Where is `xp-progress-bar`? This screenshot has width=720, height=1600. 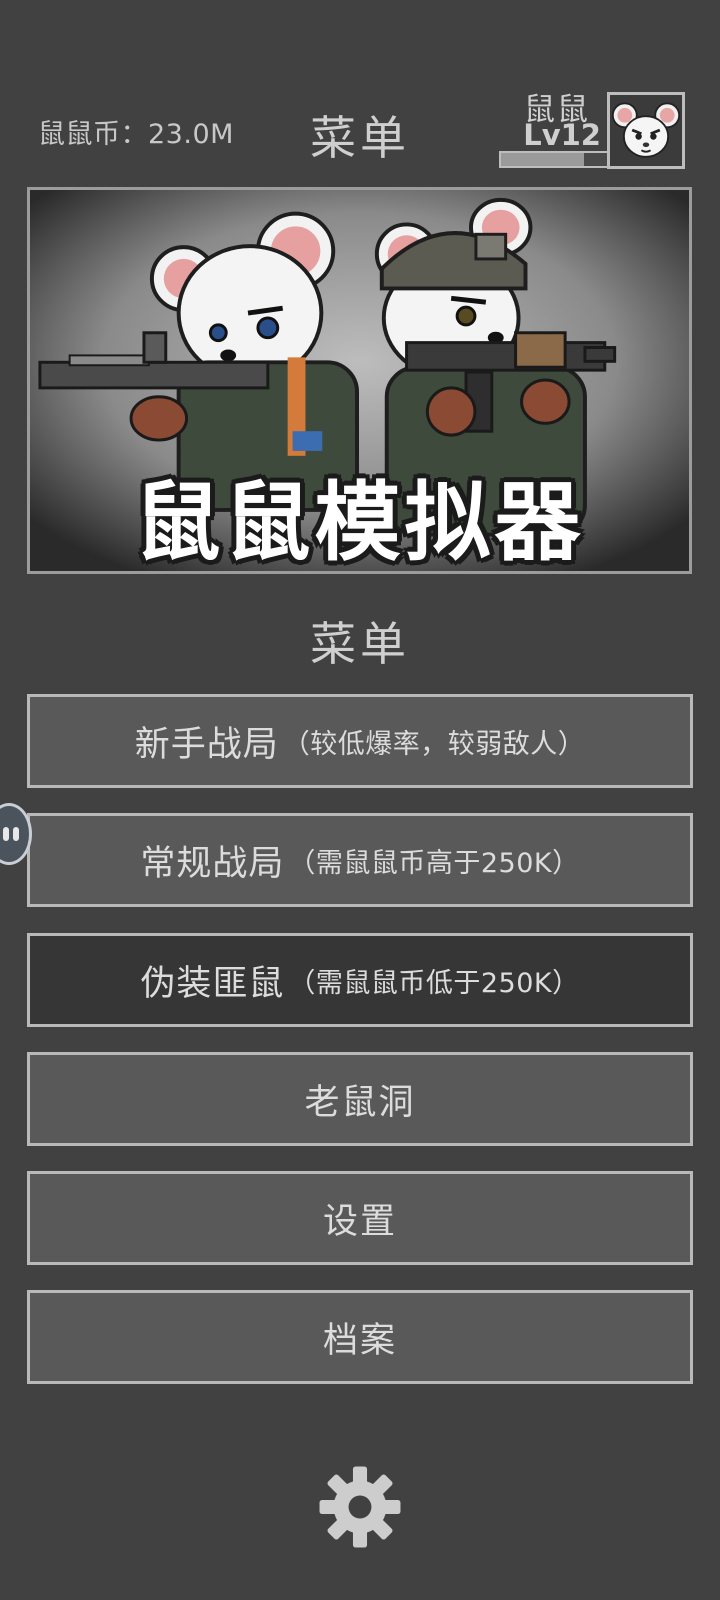 xp-progress-bar is located at coordinates (554, 159).